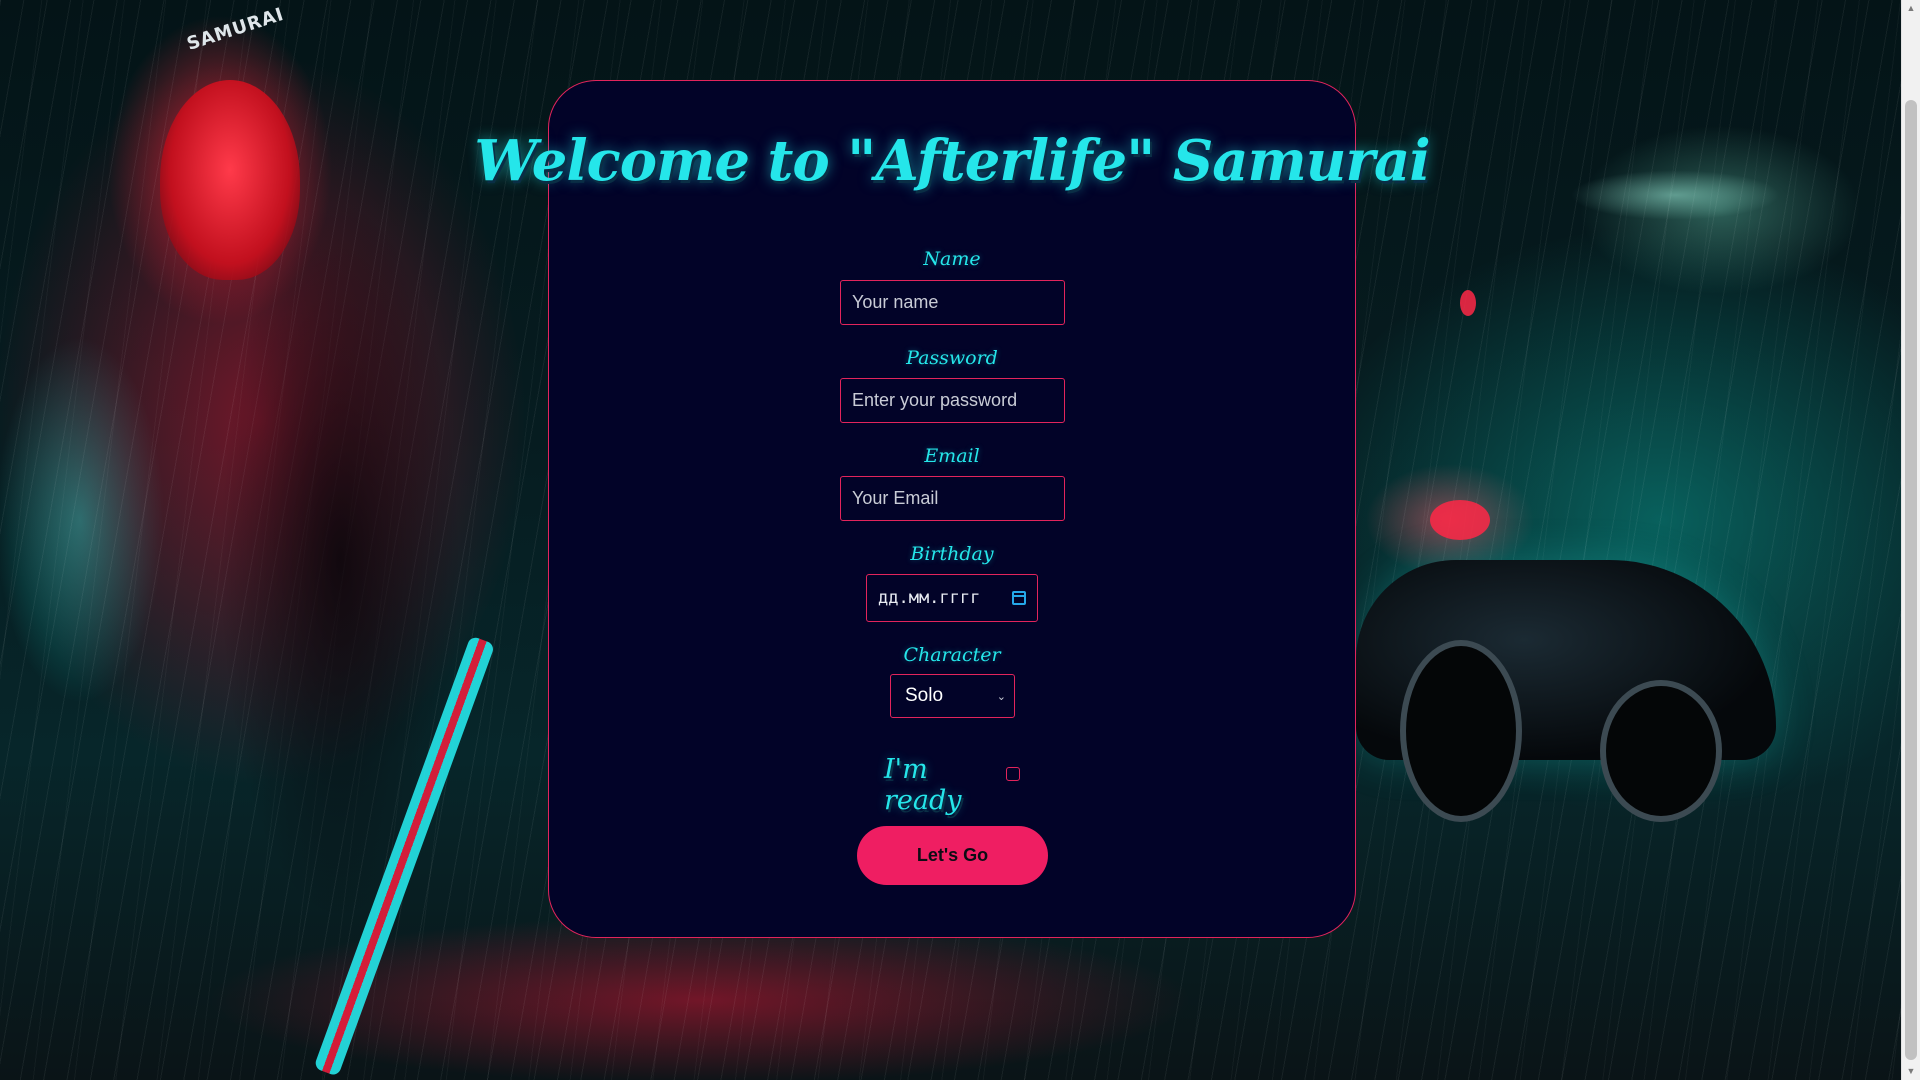 The height and width of the screenshot is (1080, 1920). Describe the element at coordinates (1019, 598) in the screenshot. I see `calendar-icon` at that location.